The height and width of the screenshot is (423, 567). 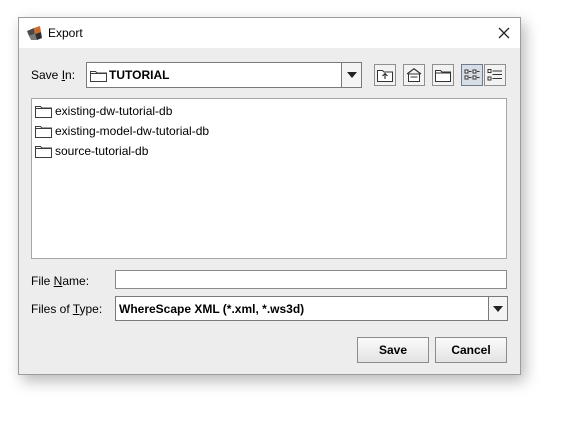 What do you see at coordinates (60, 281) in the screenshot?
I see `file-name-label: File Name:` at bounding box center [60, 281].